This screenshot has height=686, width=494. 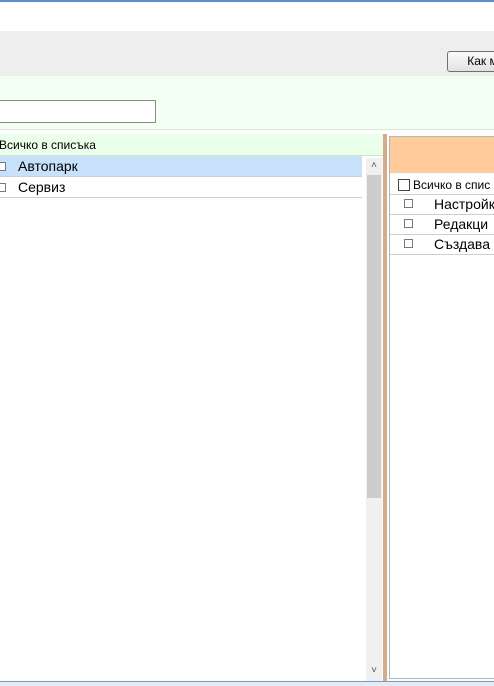 I want to click on filter-input, so click(x=78, y=111).